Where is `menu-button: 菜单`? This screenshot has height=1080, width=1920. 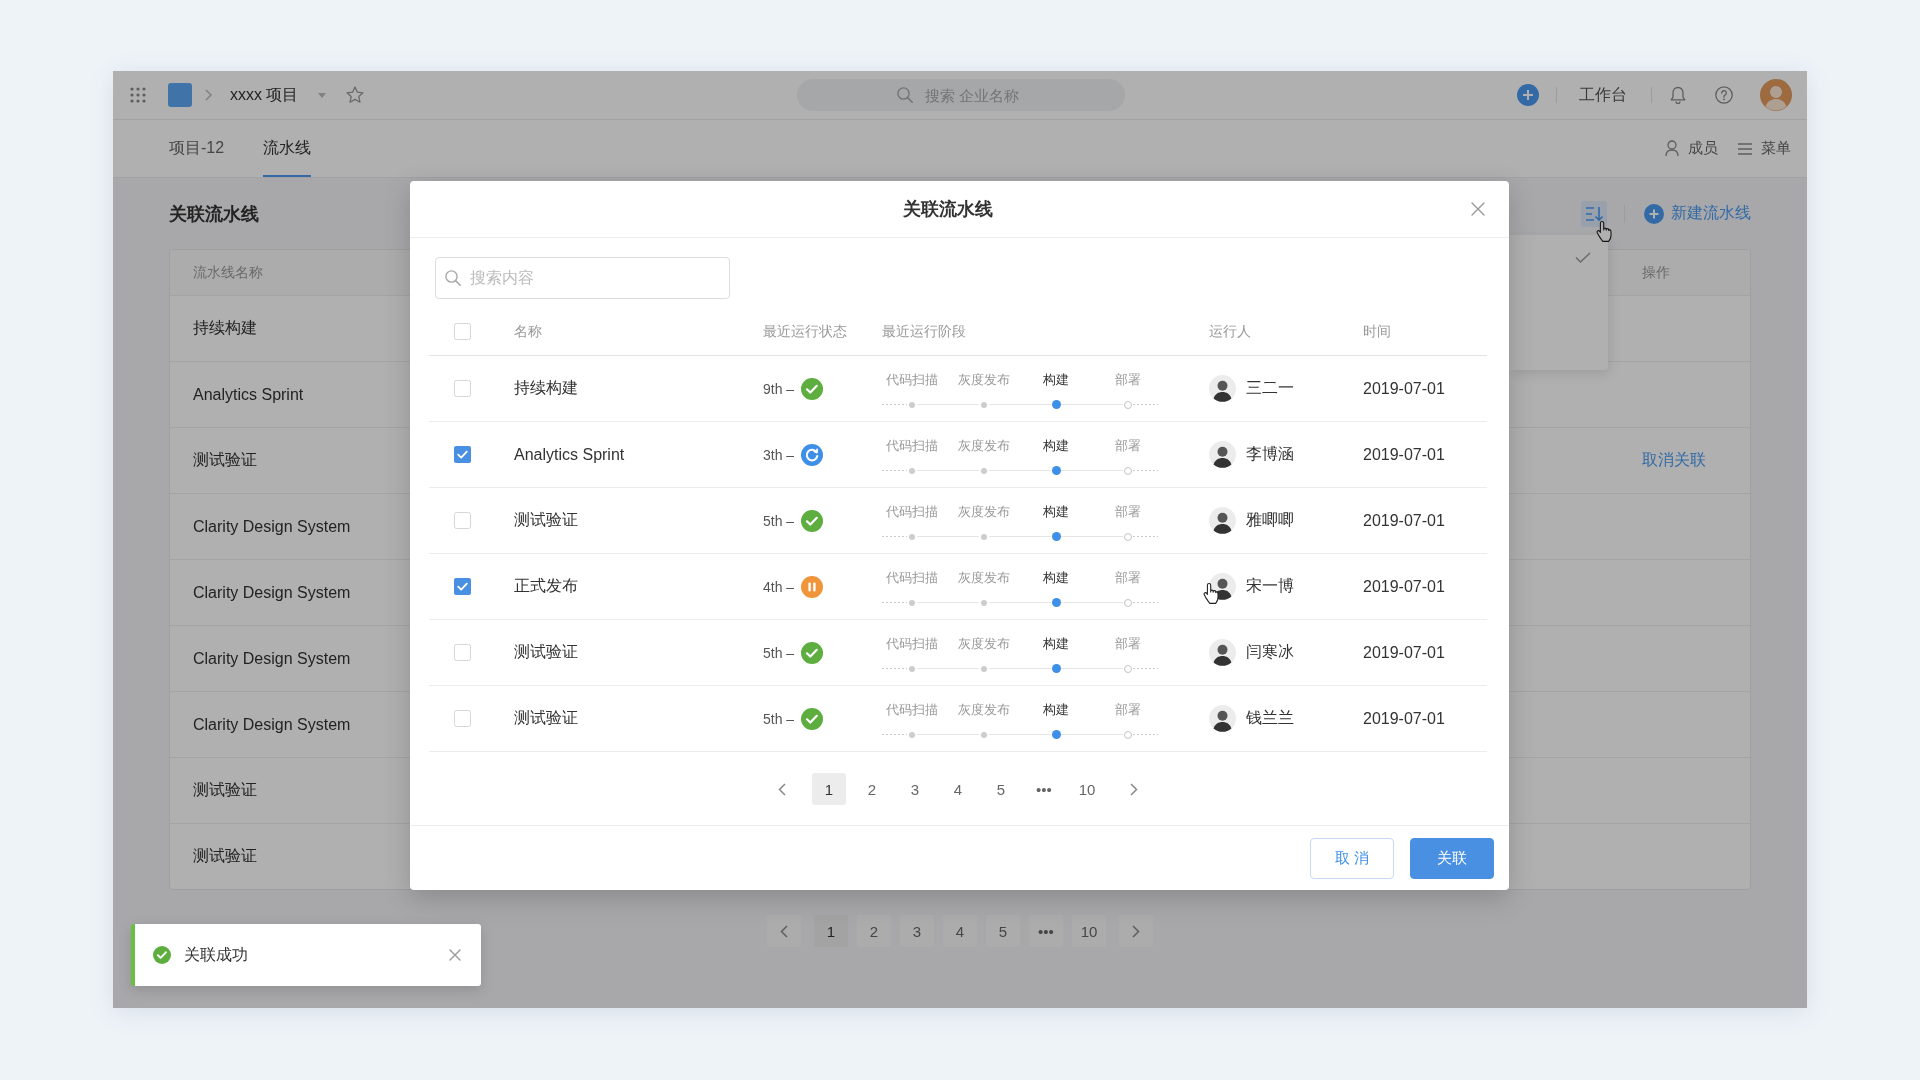
menu-button: 菜单 is located at coordinates (1764, 148).